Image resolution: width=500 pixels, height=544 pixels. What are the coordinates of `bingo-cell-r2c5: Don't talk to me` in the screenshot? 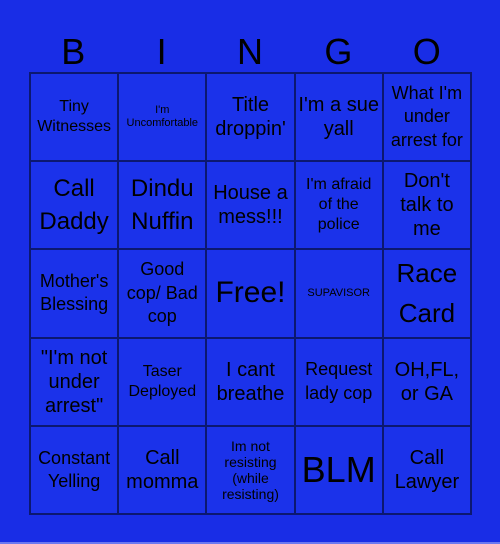 It's located at (426, 205).